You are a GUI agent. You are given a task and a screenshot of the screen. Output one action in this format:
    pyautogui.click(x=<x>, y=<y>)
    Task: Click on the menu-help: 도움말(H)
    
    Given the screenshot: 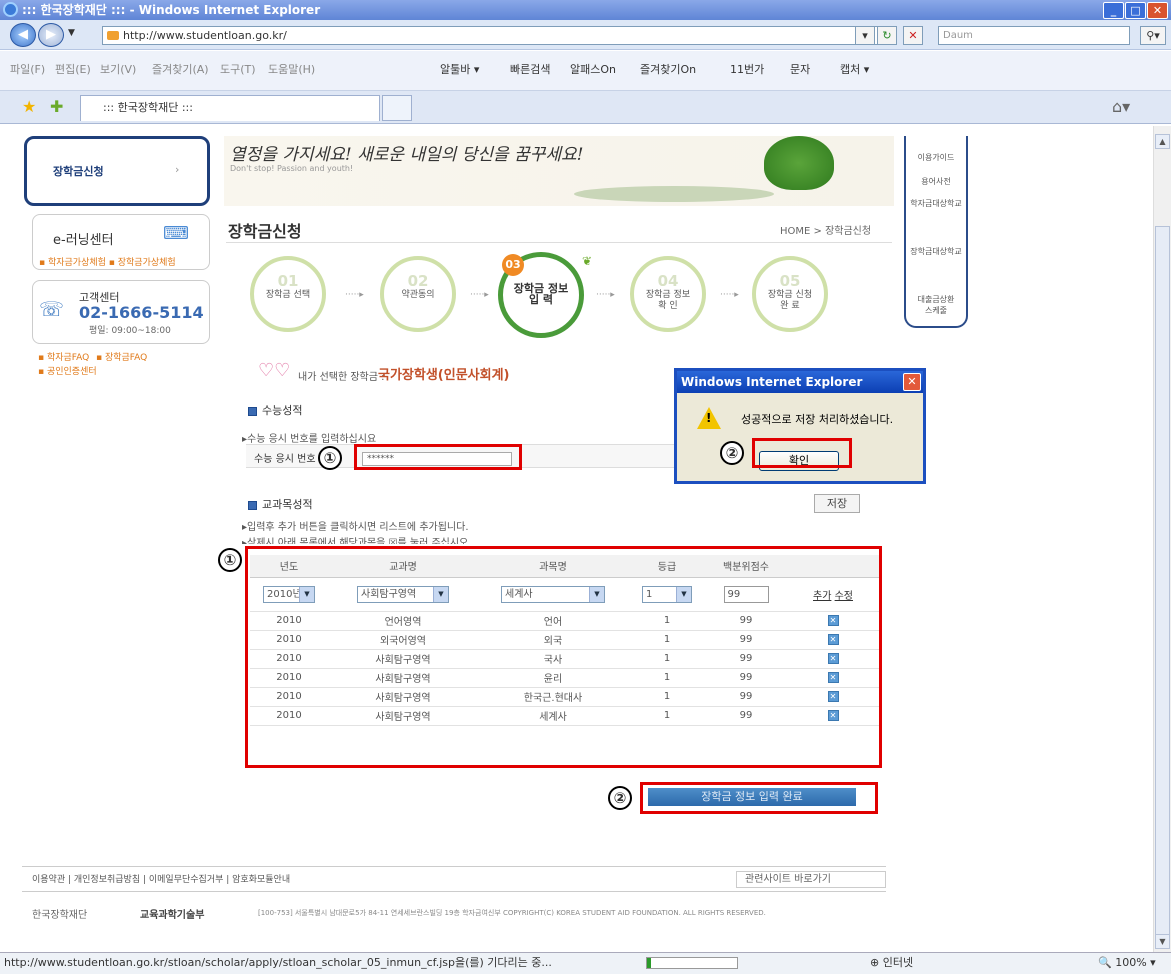 What is the action you would take?
    pyautogui.click(x=291, y=69)
    